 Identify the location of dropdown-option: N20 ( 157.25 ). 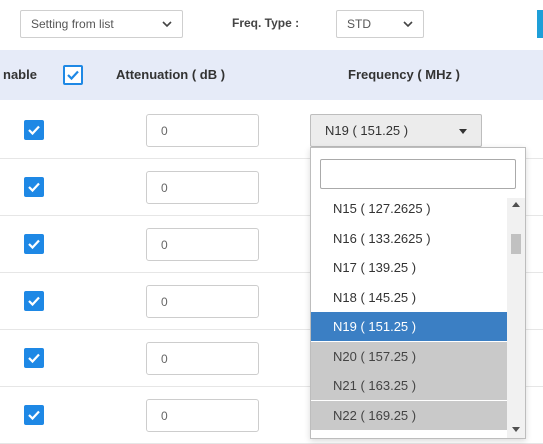
(409, 356).